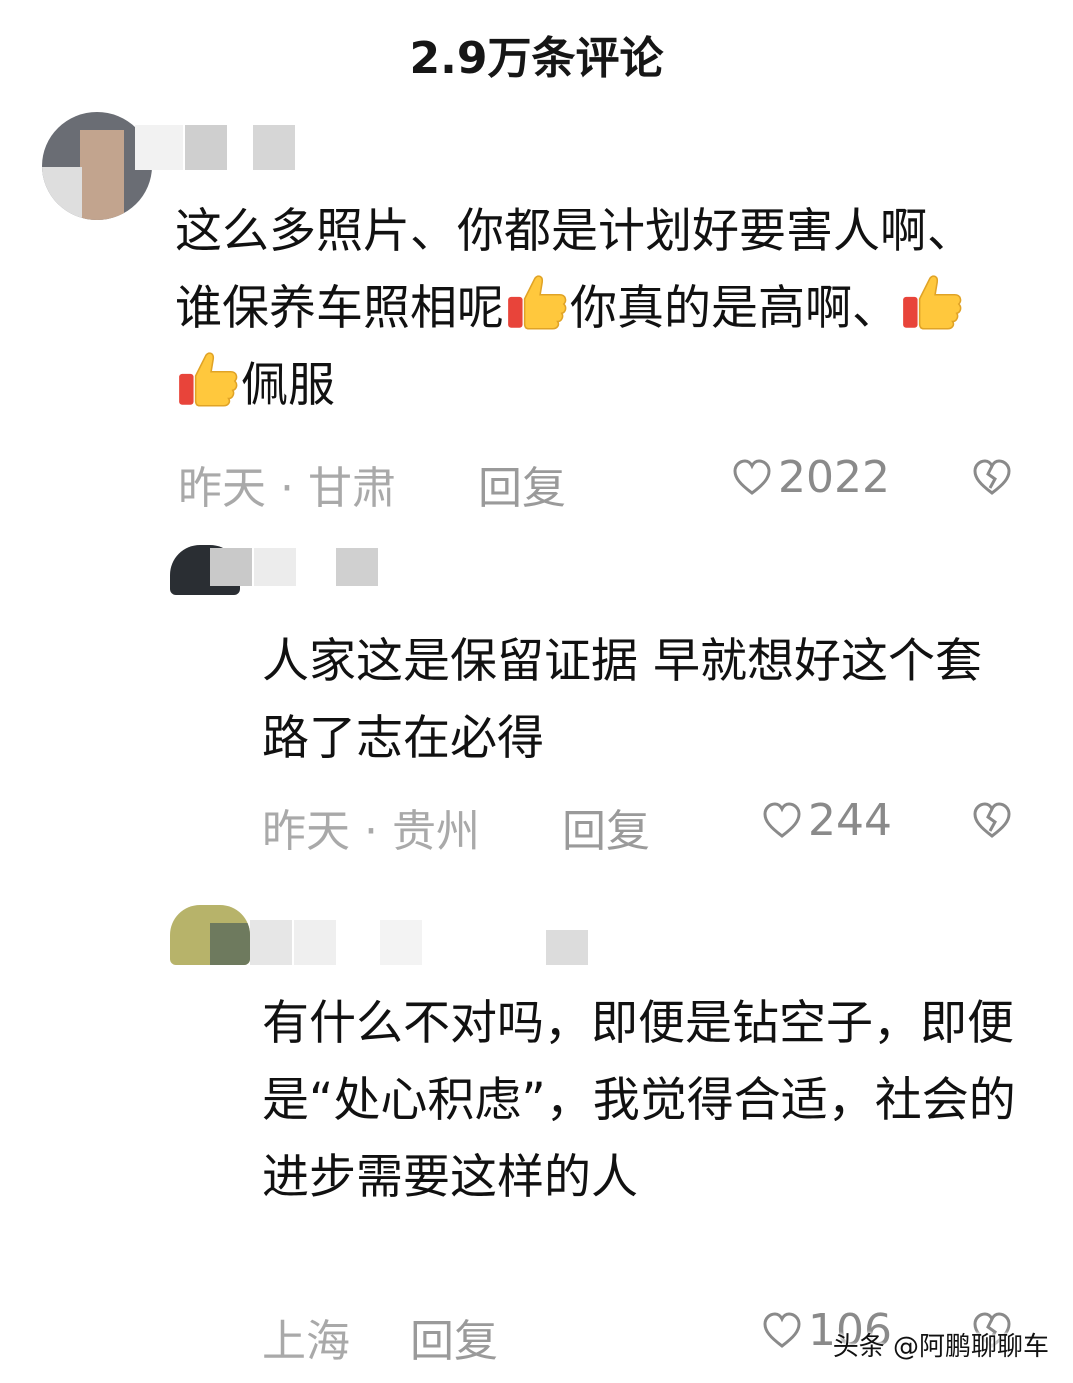 This screenshot has width=1073, height=1383. I want to click on like-button: 2022, so click(811, 477).